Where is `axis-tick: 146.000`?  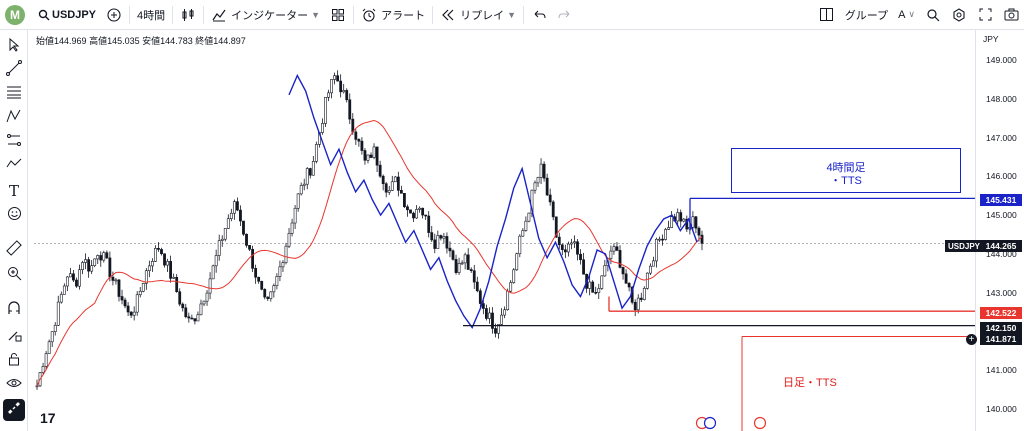
axis-tick: 146.000 is located at coordinates (1001, 176).